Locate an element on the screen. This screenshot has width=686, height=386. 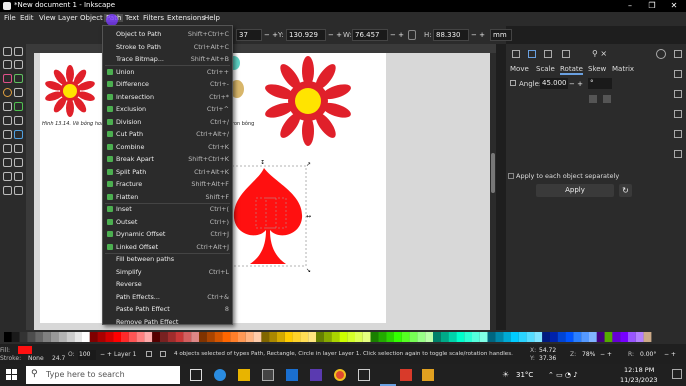
vertical-scrollbar is located at coordinates (493, 191).